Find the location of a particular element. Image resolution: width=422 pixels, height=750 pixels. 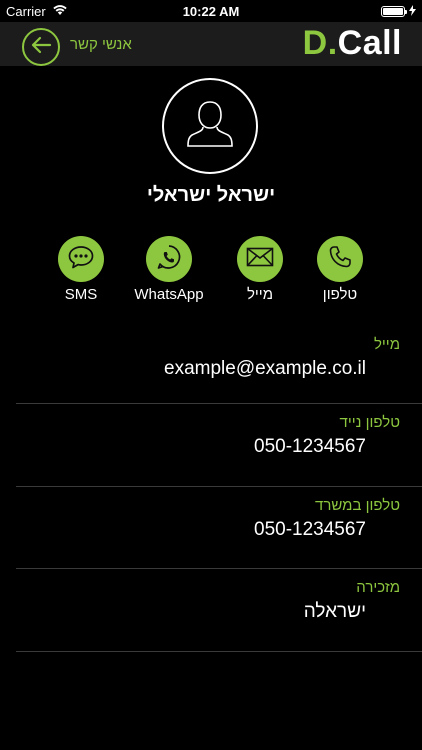

charging-icon is located at coordinates (412, 11).